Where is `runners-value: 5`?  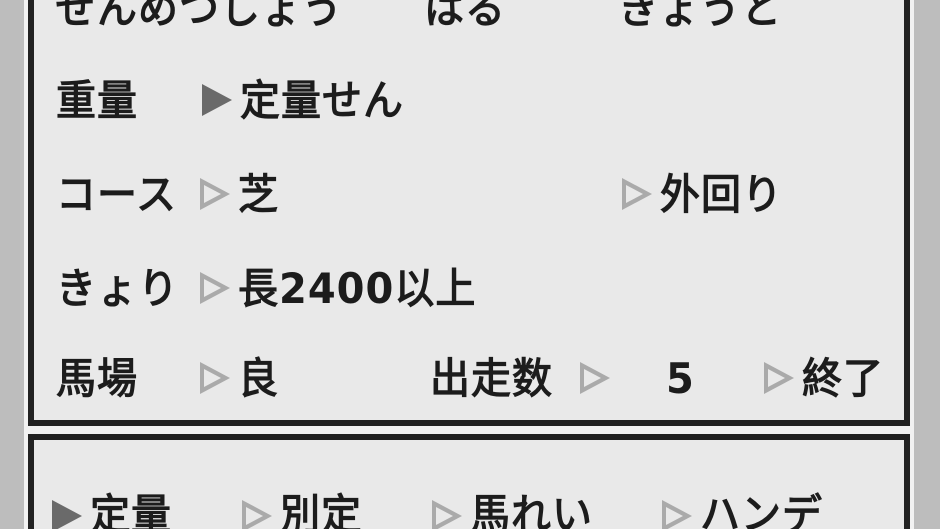 runners-value: 5 is located at coordinates (680, 379).